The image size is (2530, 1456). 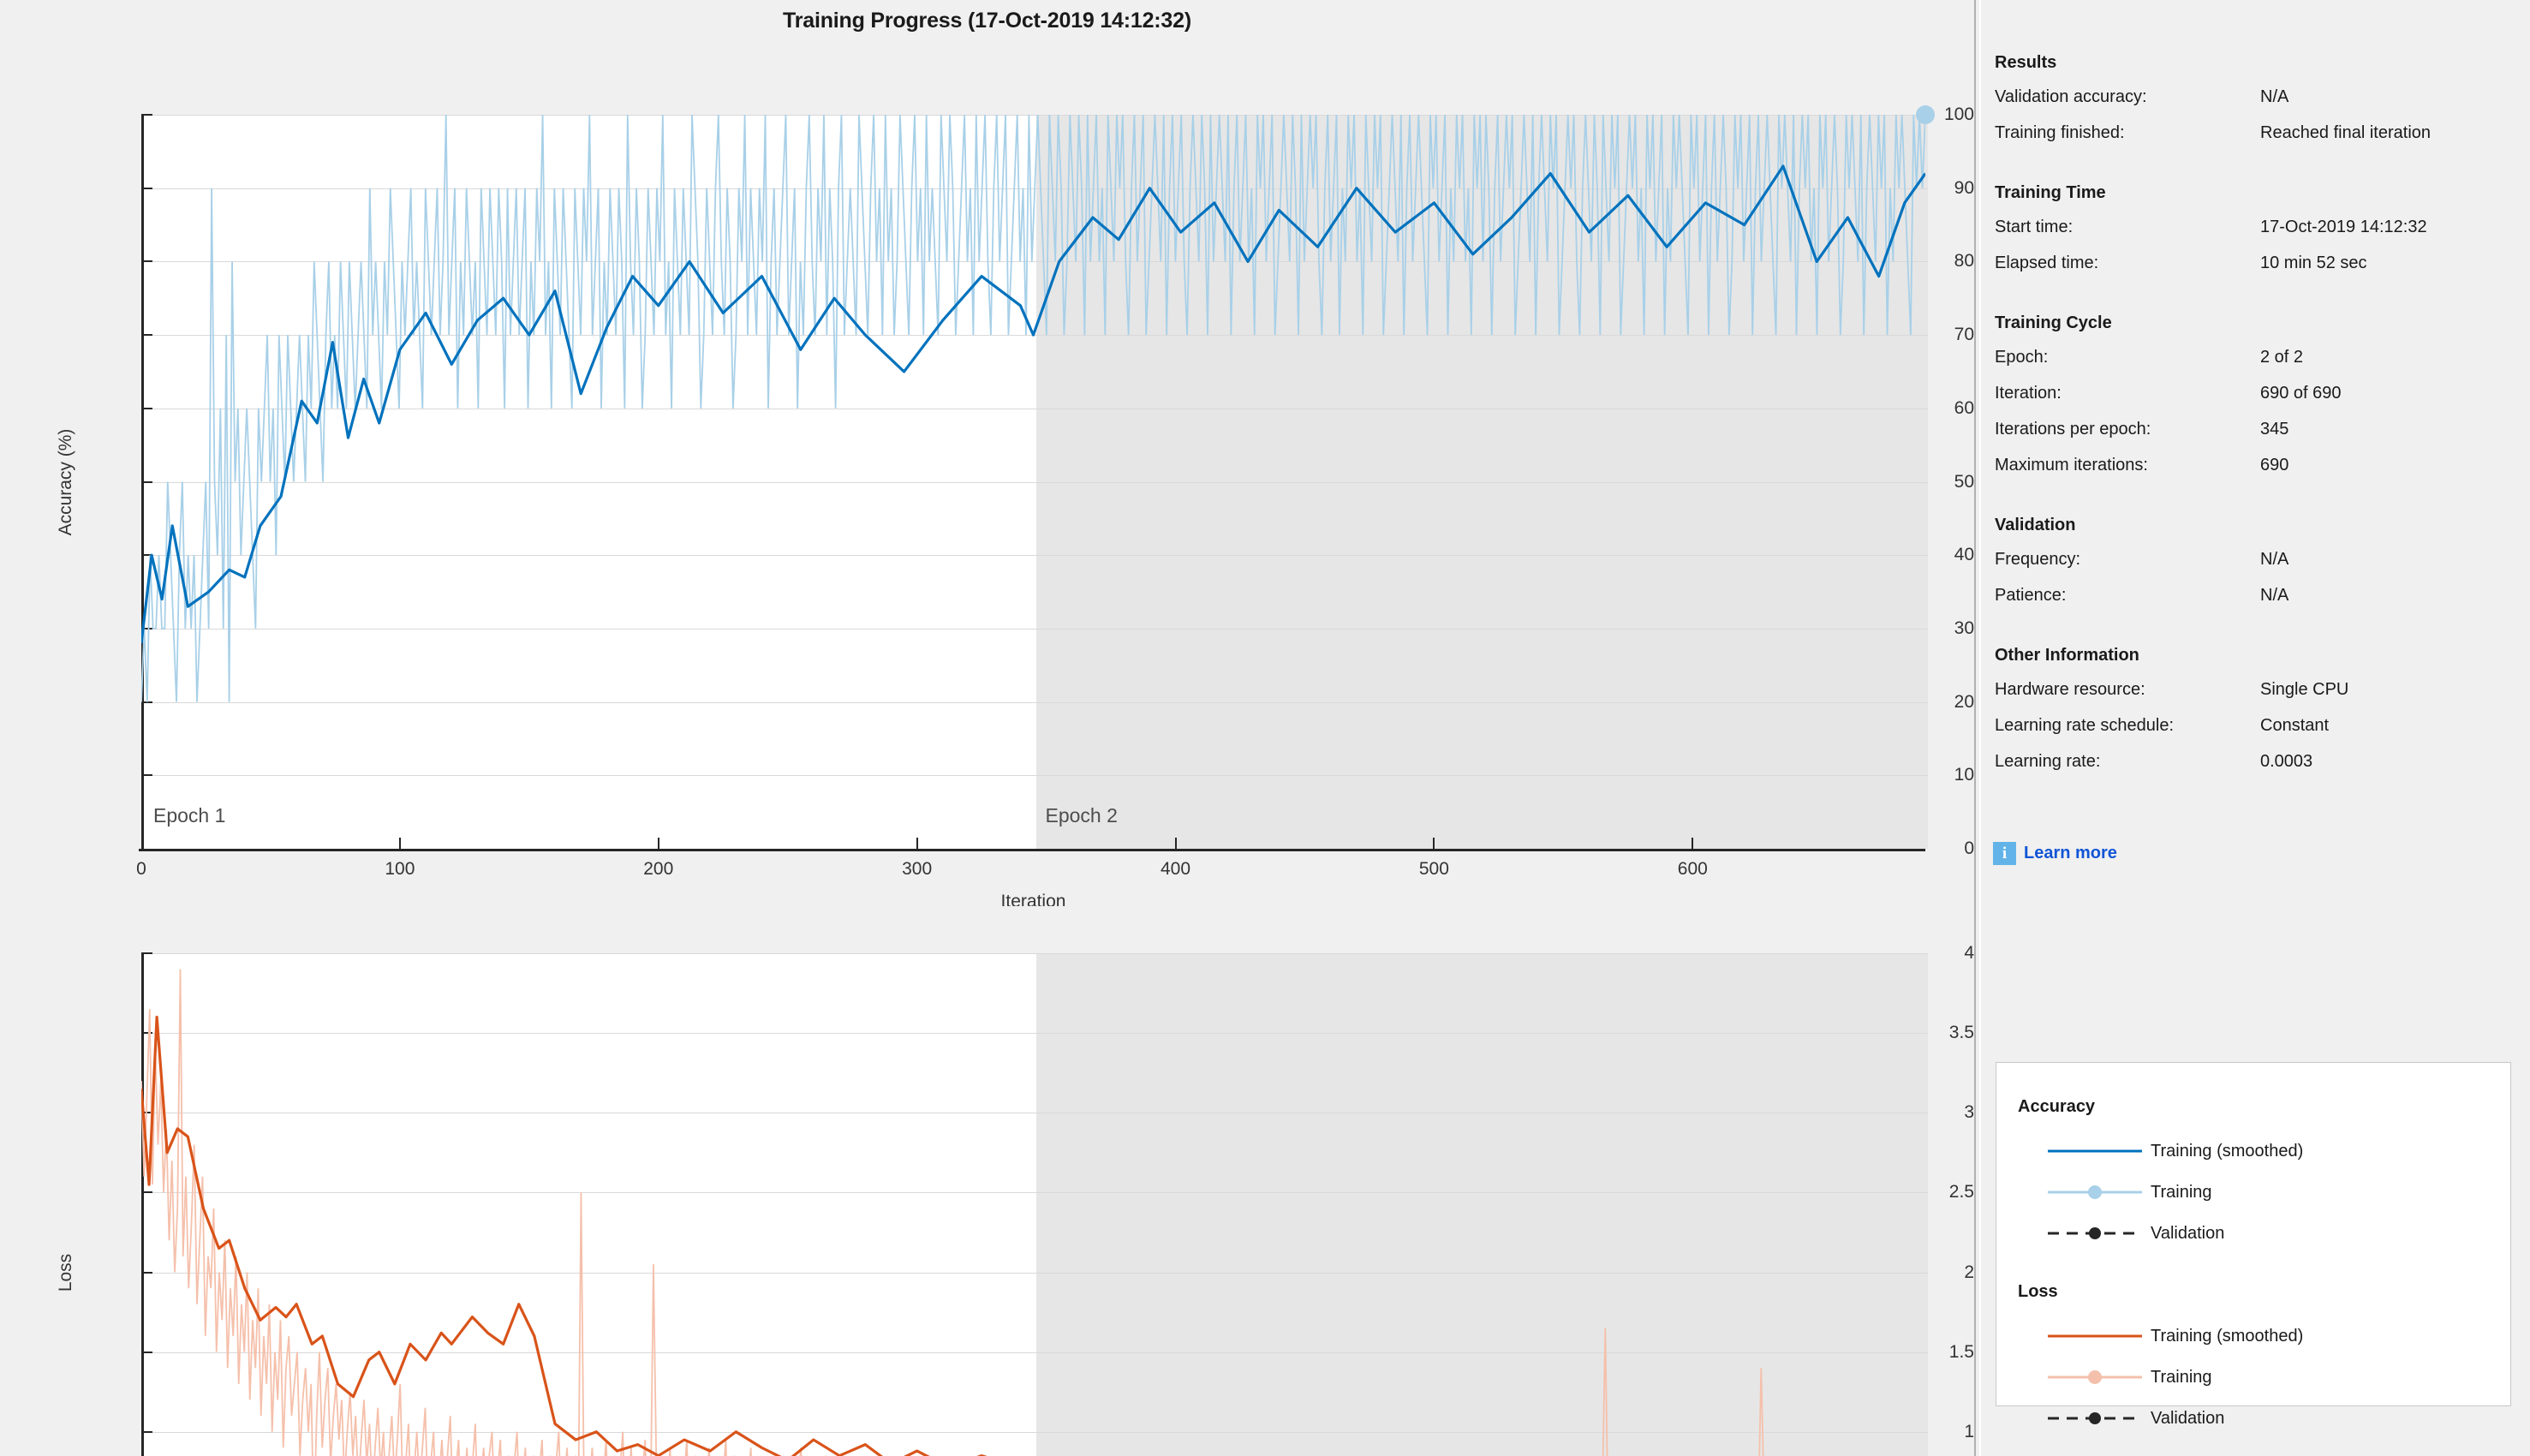 What do you see at coordinates (2258, 430) in the screenshot?
I see `info-row: Iterations per epoch: 345` at bounding box center [2258, 430].